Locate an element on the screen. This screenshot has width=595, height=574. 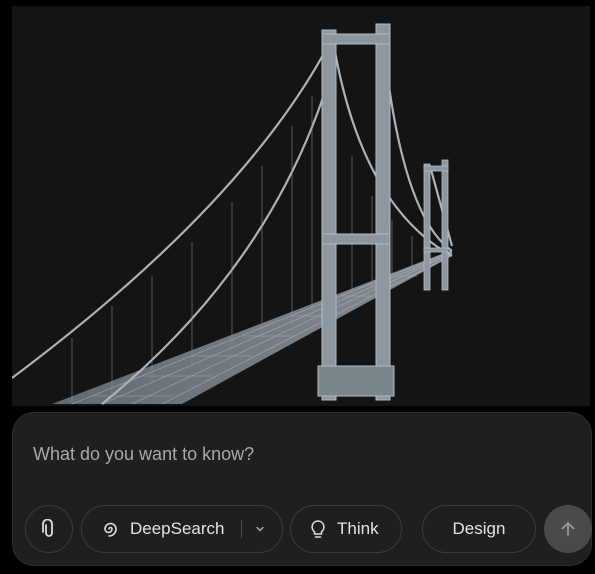
design-button: Design is located at coordinates (479, 529).